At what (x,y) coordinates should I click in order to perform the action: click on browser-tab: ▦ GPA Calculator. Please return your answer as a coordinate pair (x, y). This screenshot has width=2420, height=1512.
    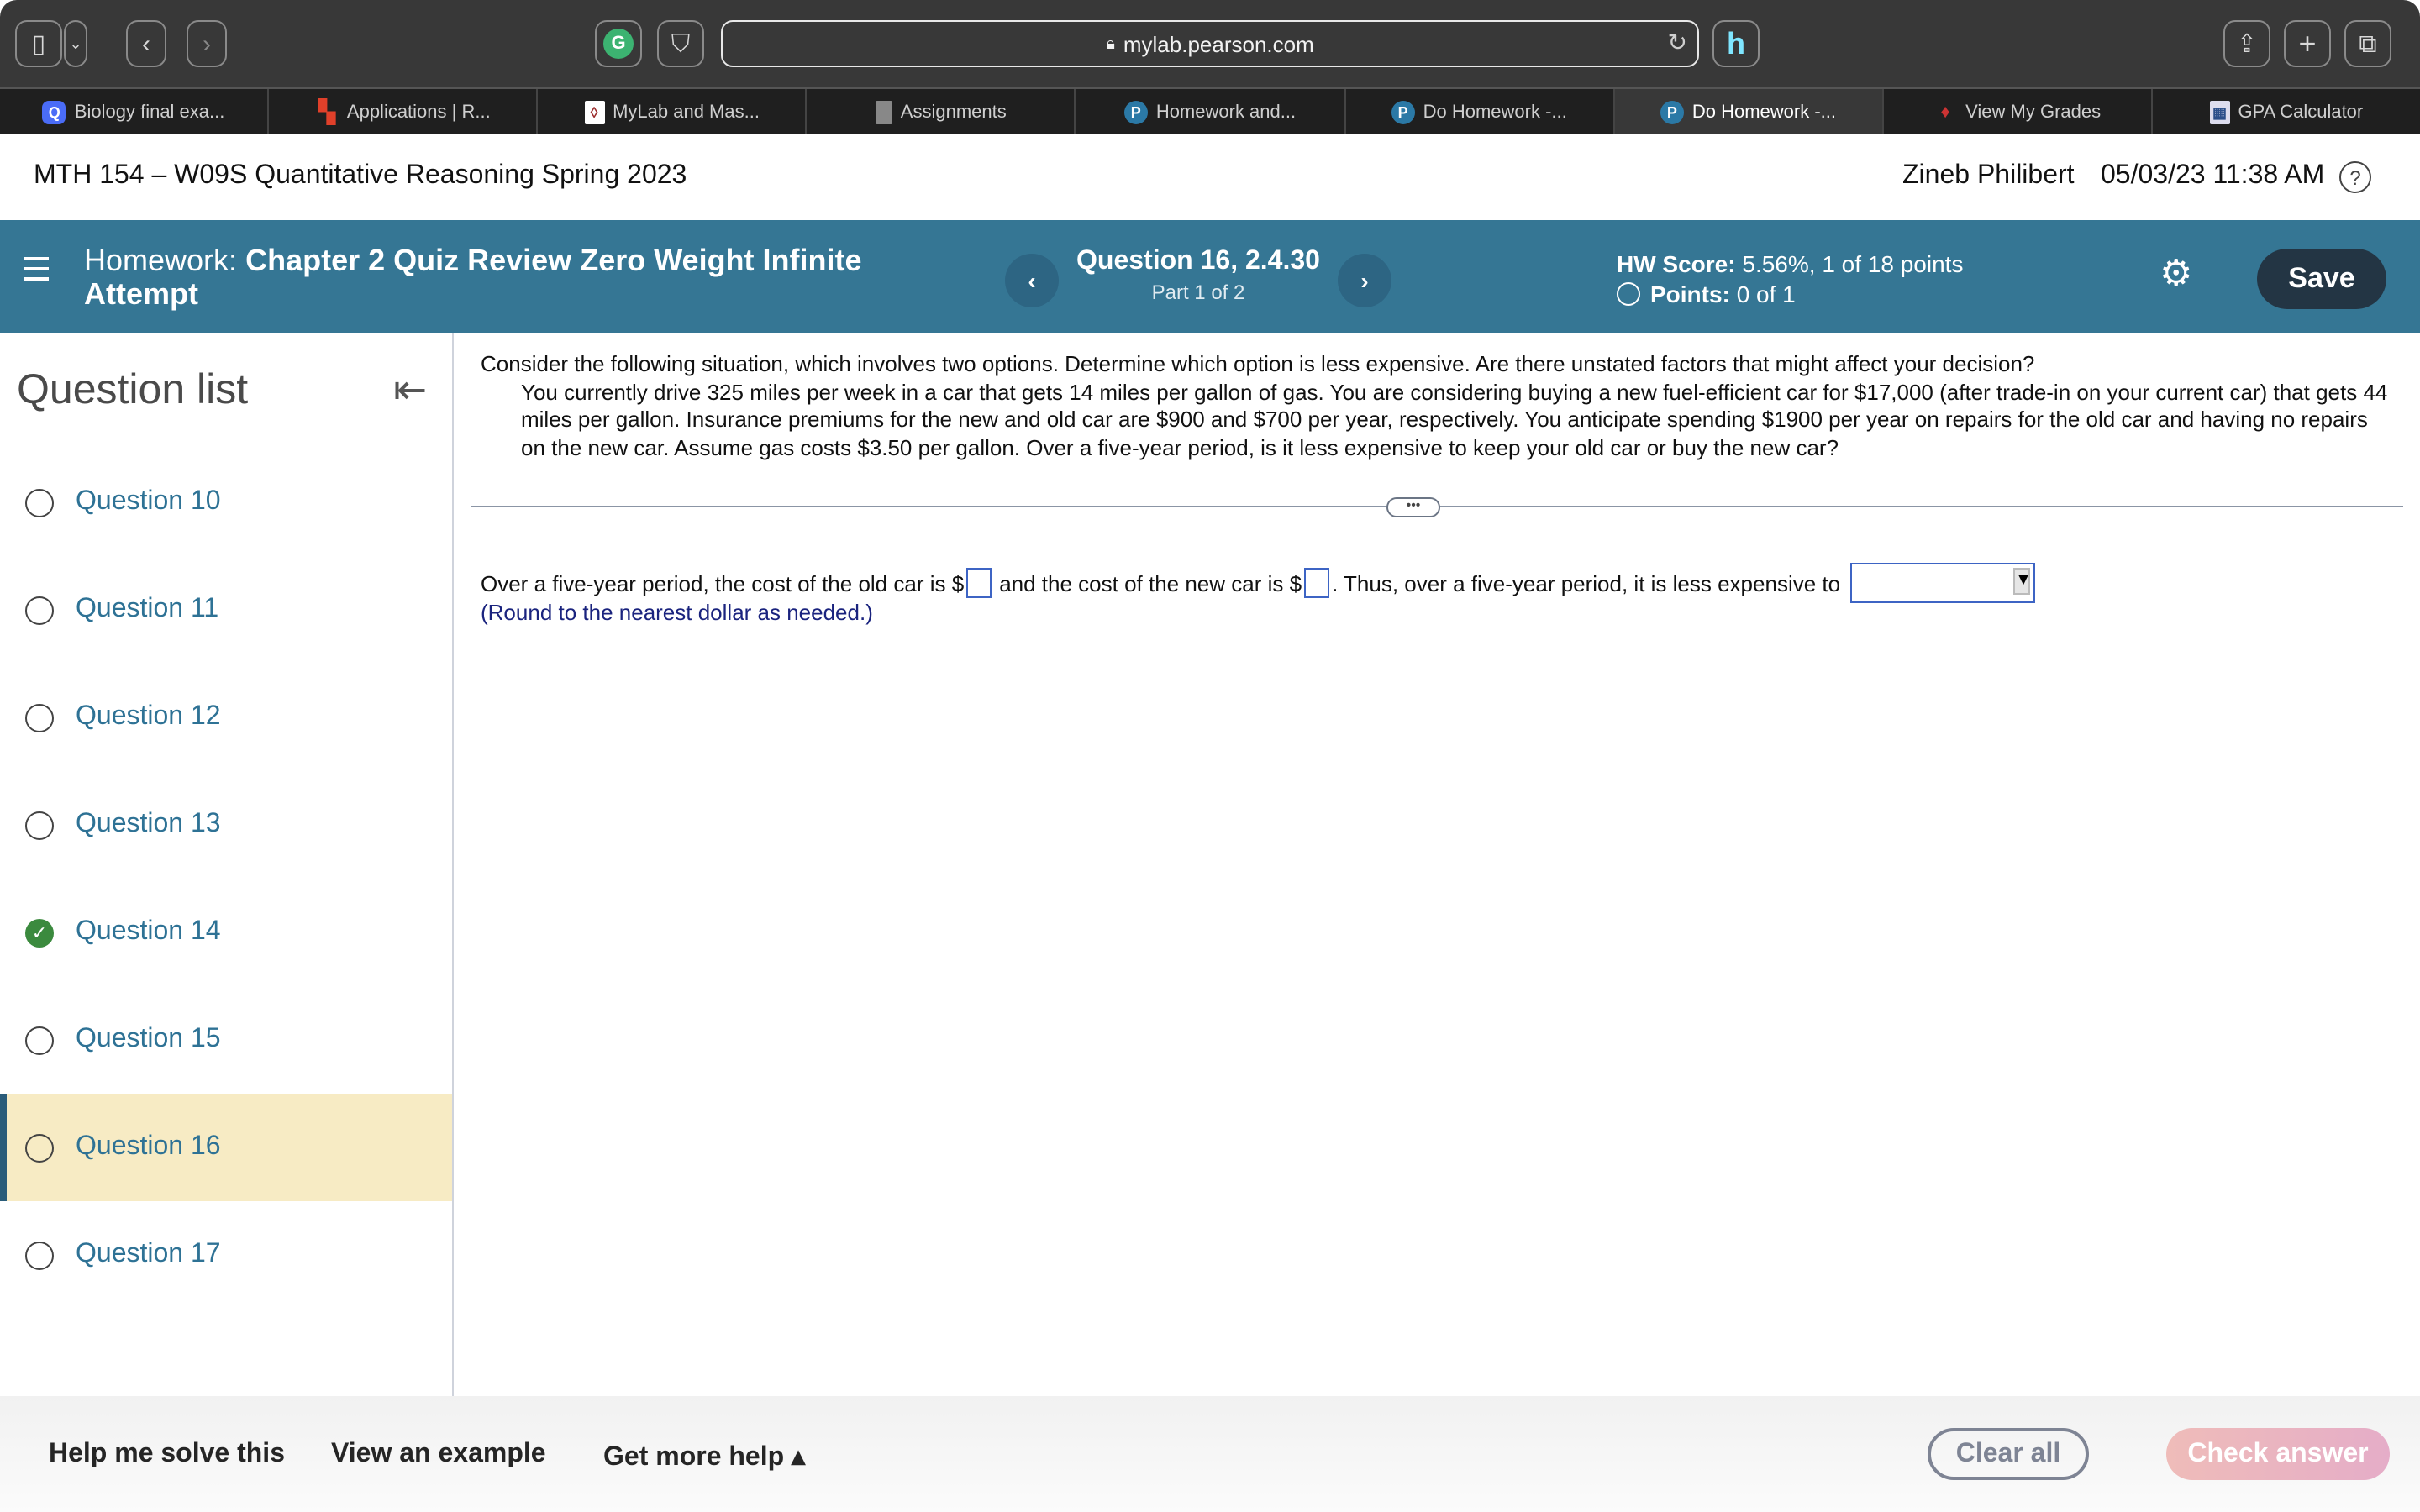
    Looking at the image, I should click on (2286, 112).